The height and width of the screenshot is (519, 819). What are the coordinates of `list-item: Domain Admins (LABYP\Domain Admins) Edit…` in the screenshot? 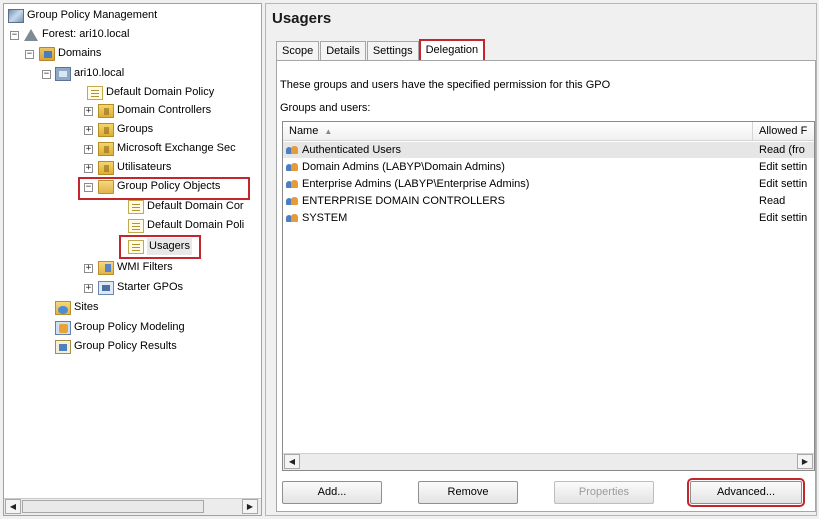 It's located at (548, 167).